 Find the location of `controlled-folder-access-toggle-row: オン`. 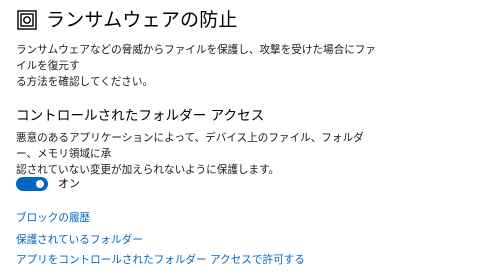

controlled-folder-access-toggle-row: オン is located at coordinates (48, 184).